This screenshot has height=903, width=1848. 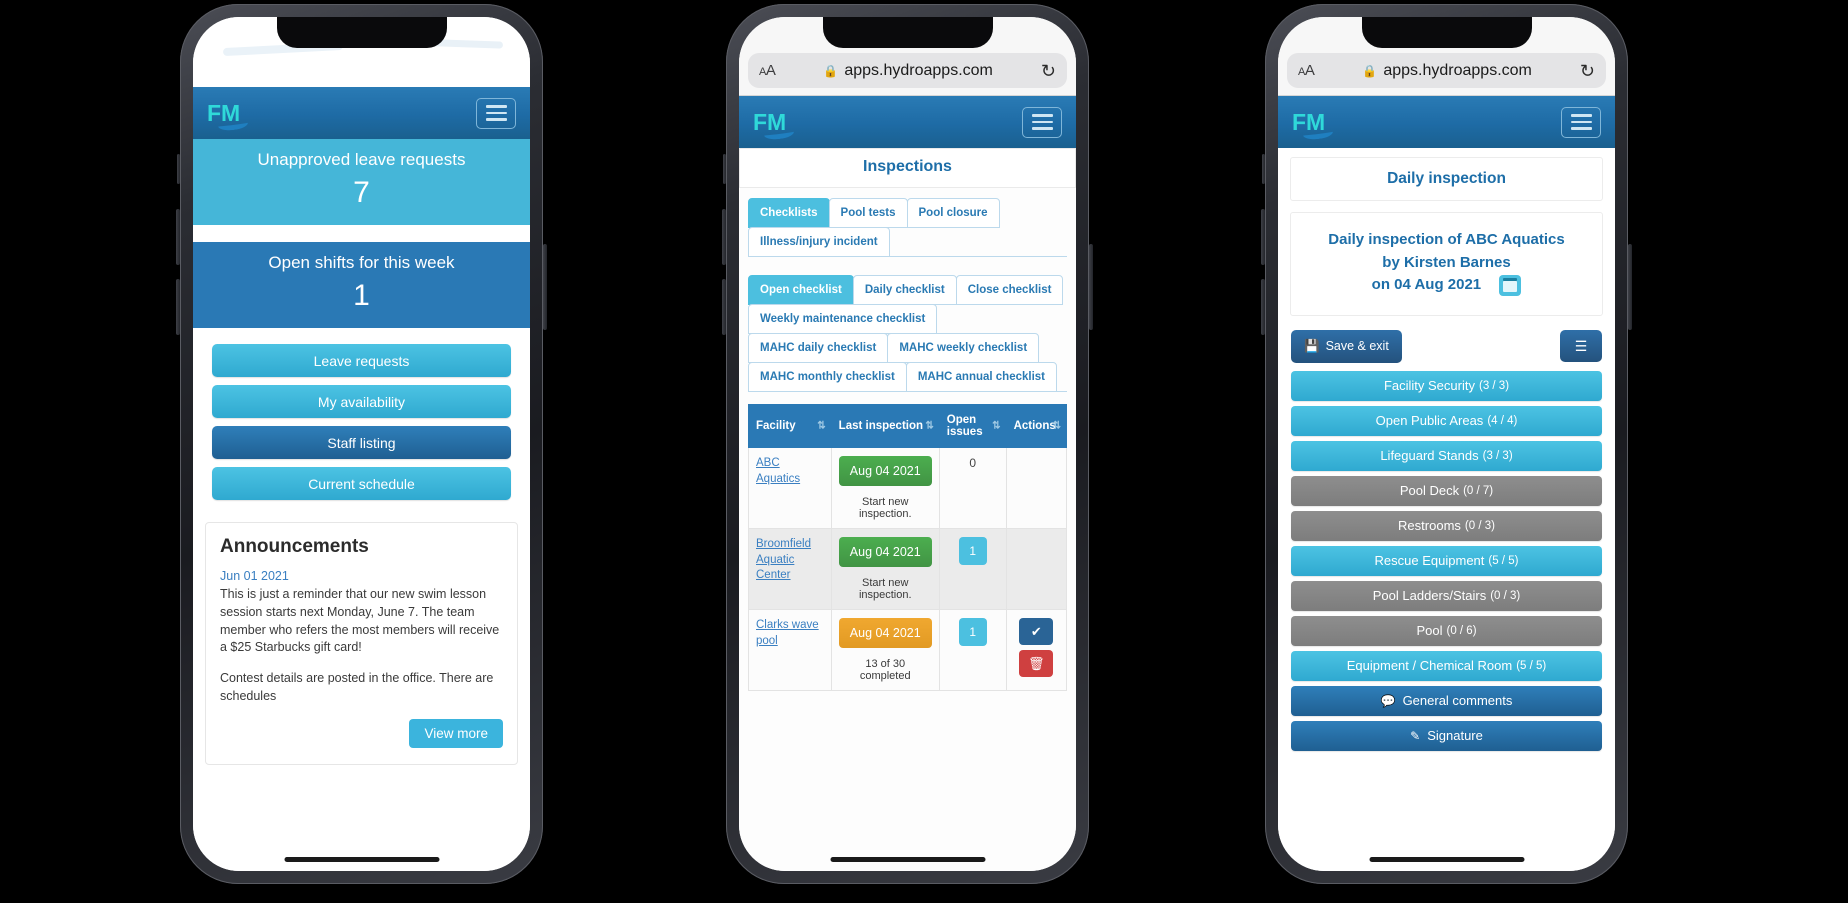 I want to click on section-open-public-areas: Open Public Areas (4 / 4), so click(x=1446, y=420).